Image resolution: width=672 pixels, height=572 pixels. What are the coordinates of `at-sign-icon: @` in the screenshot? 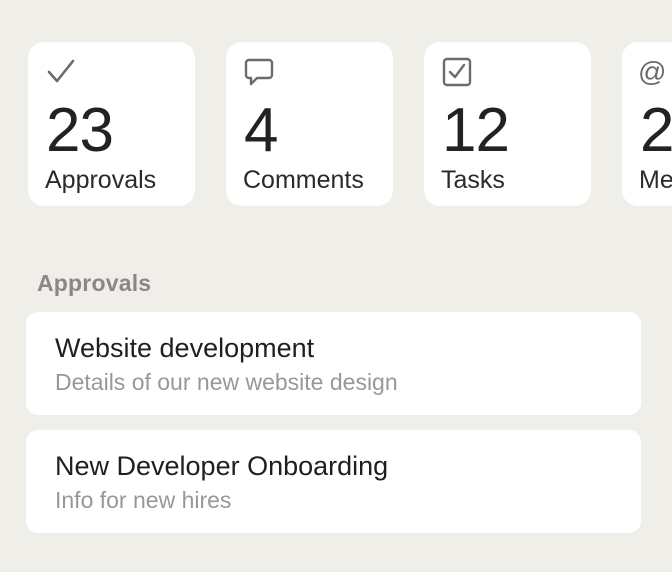 It's located at (652, 71).